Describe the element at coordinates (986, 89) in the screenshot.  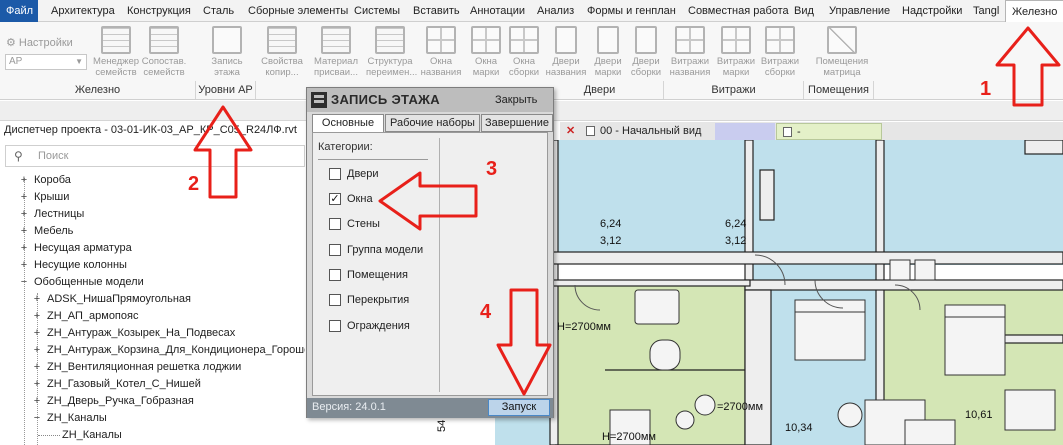
I see `annotation-number: 1` at that location.